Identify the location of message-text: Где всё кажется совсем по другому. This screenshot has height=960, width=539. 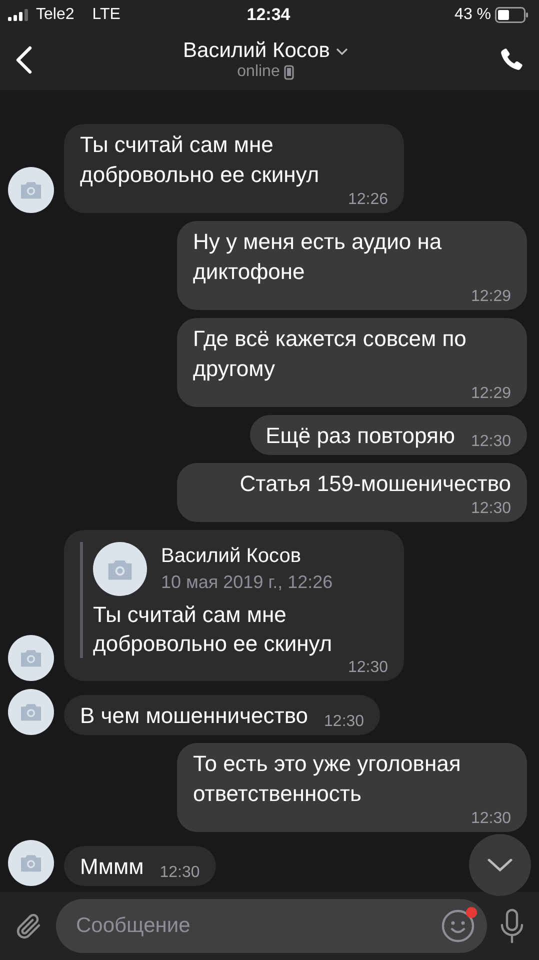
(330, 354).